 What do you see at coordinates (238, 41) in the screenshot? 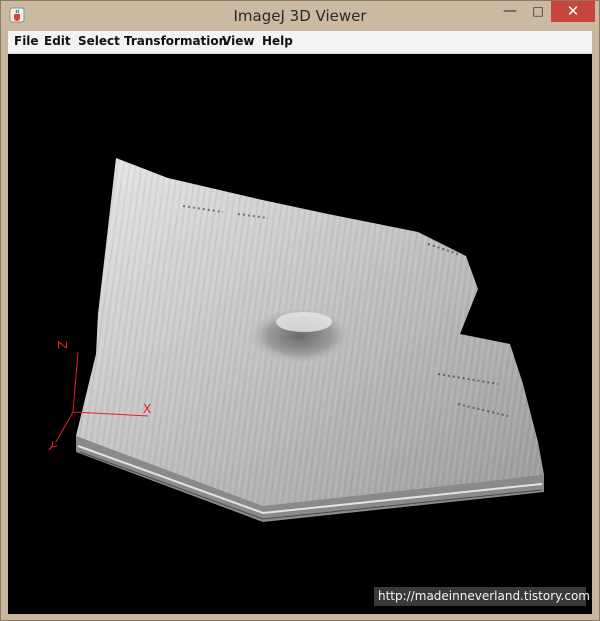
I see `menu-view: View` at bounding box center [238, 41].